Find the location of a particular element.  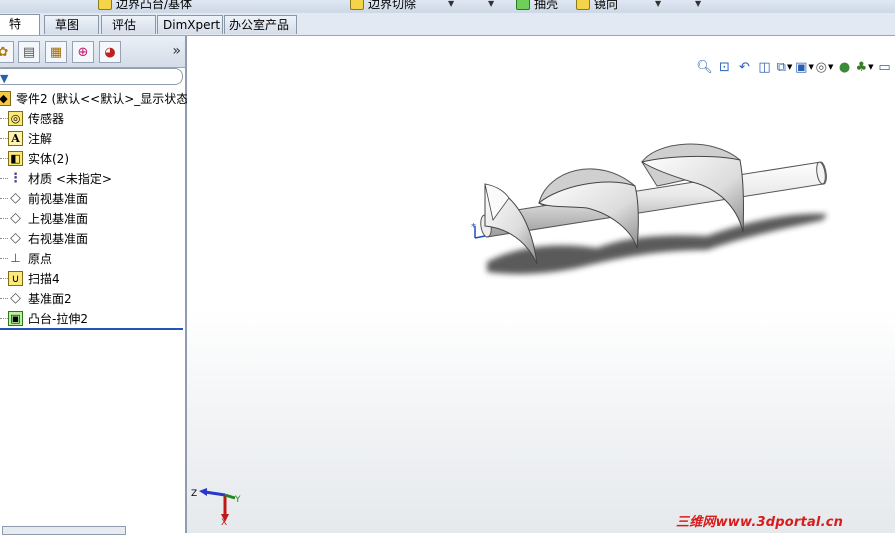

tree-item-label: 上视基准面 is located at coordinates (58, 218).